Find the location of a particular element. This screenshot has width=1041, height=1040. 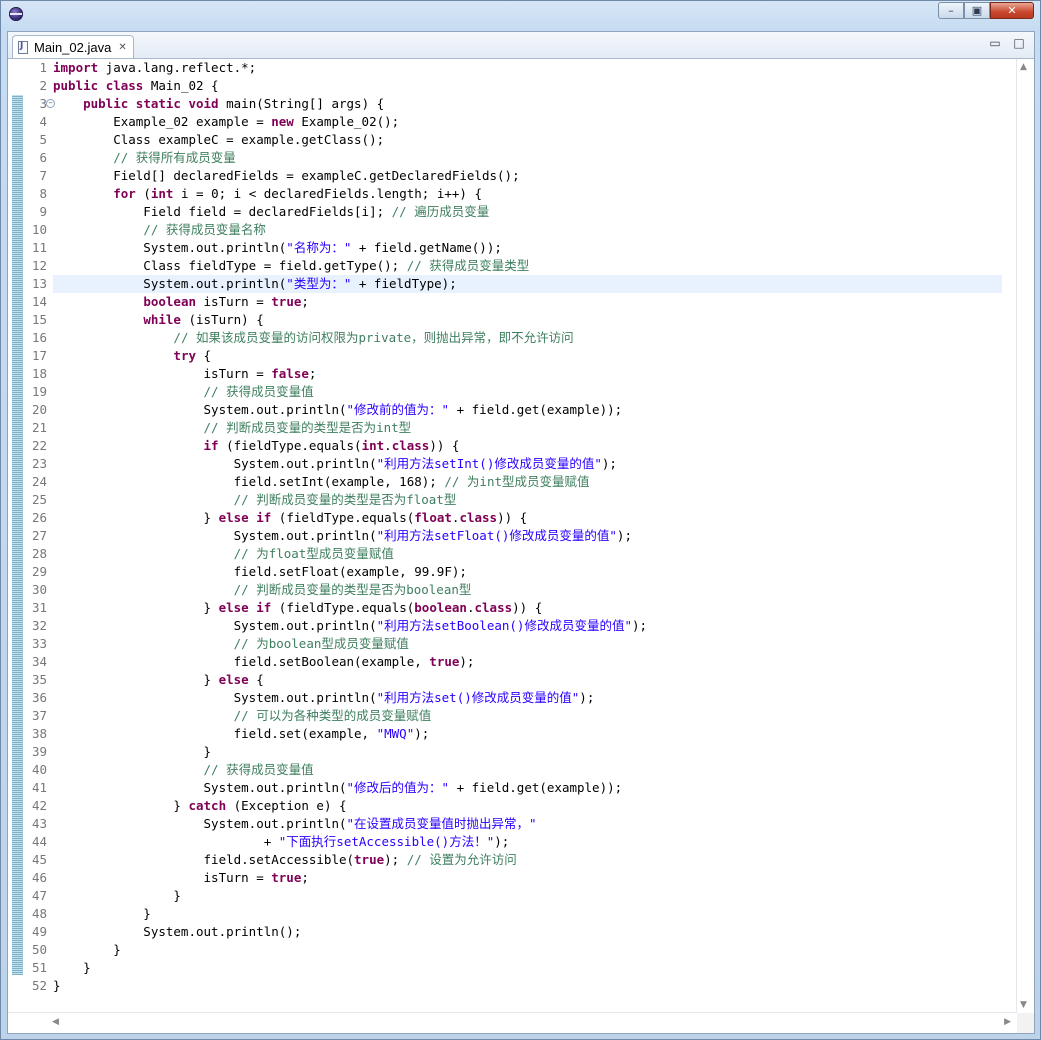

close-window-button: ✕ is located at coordinates (1012, 10).